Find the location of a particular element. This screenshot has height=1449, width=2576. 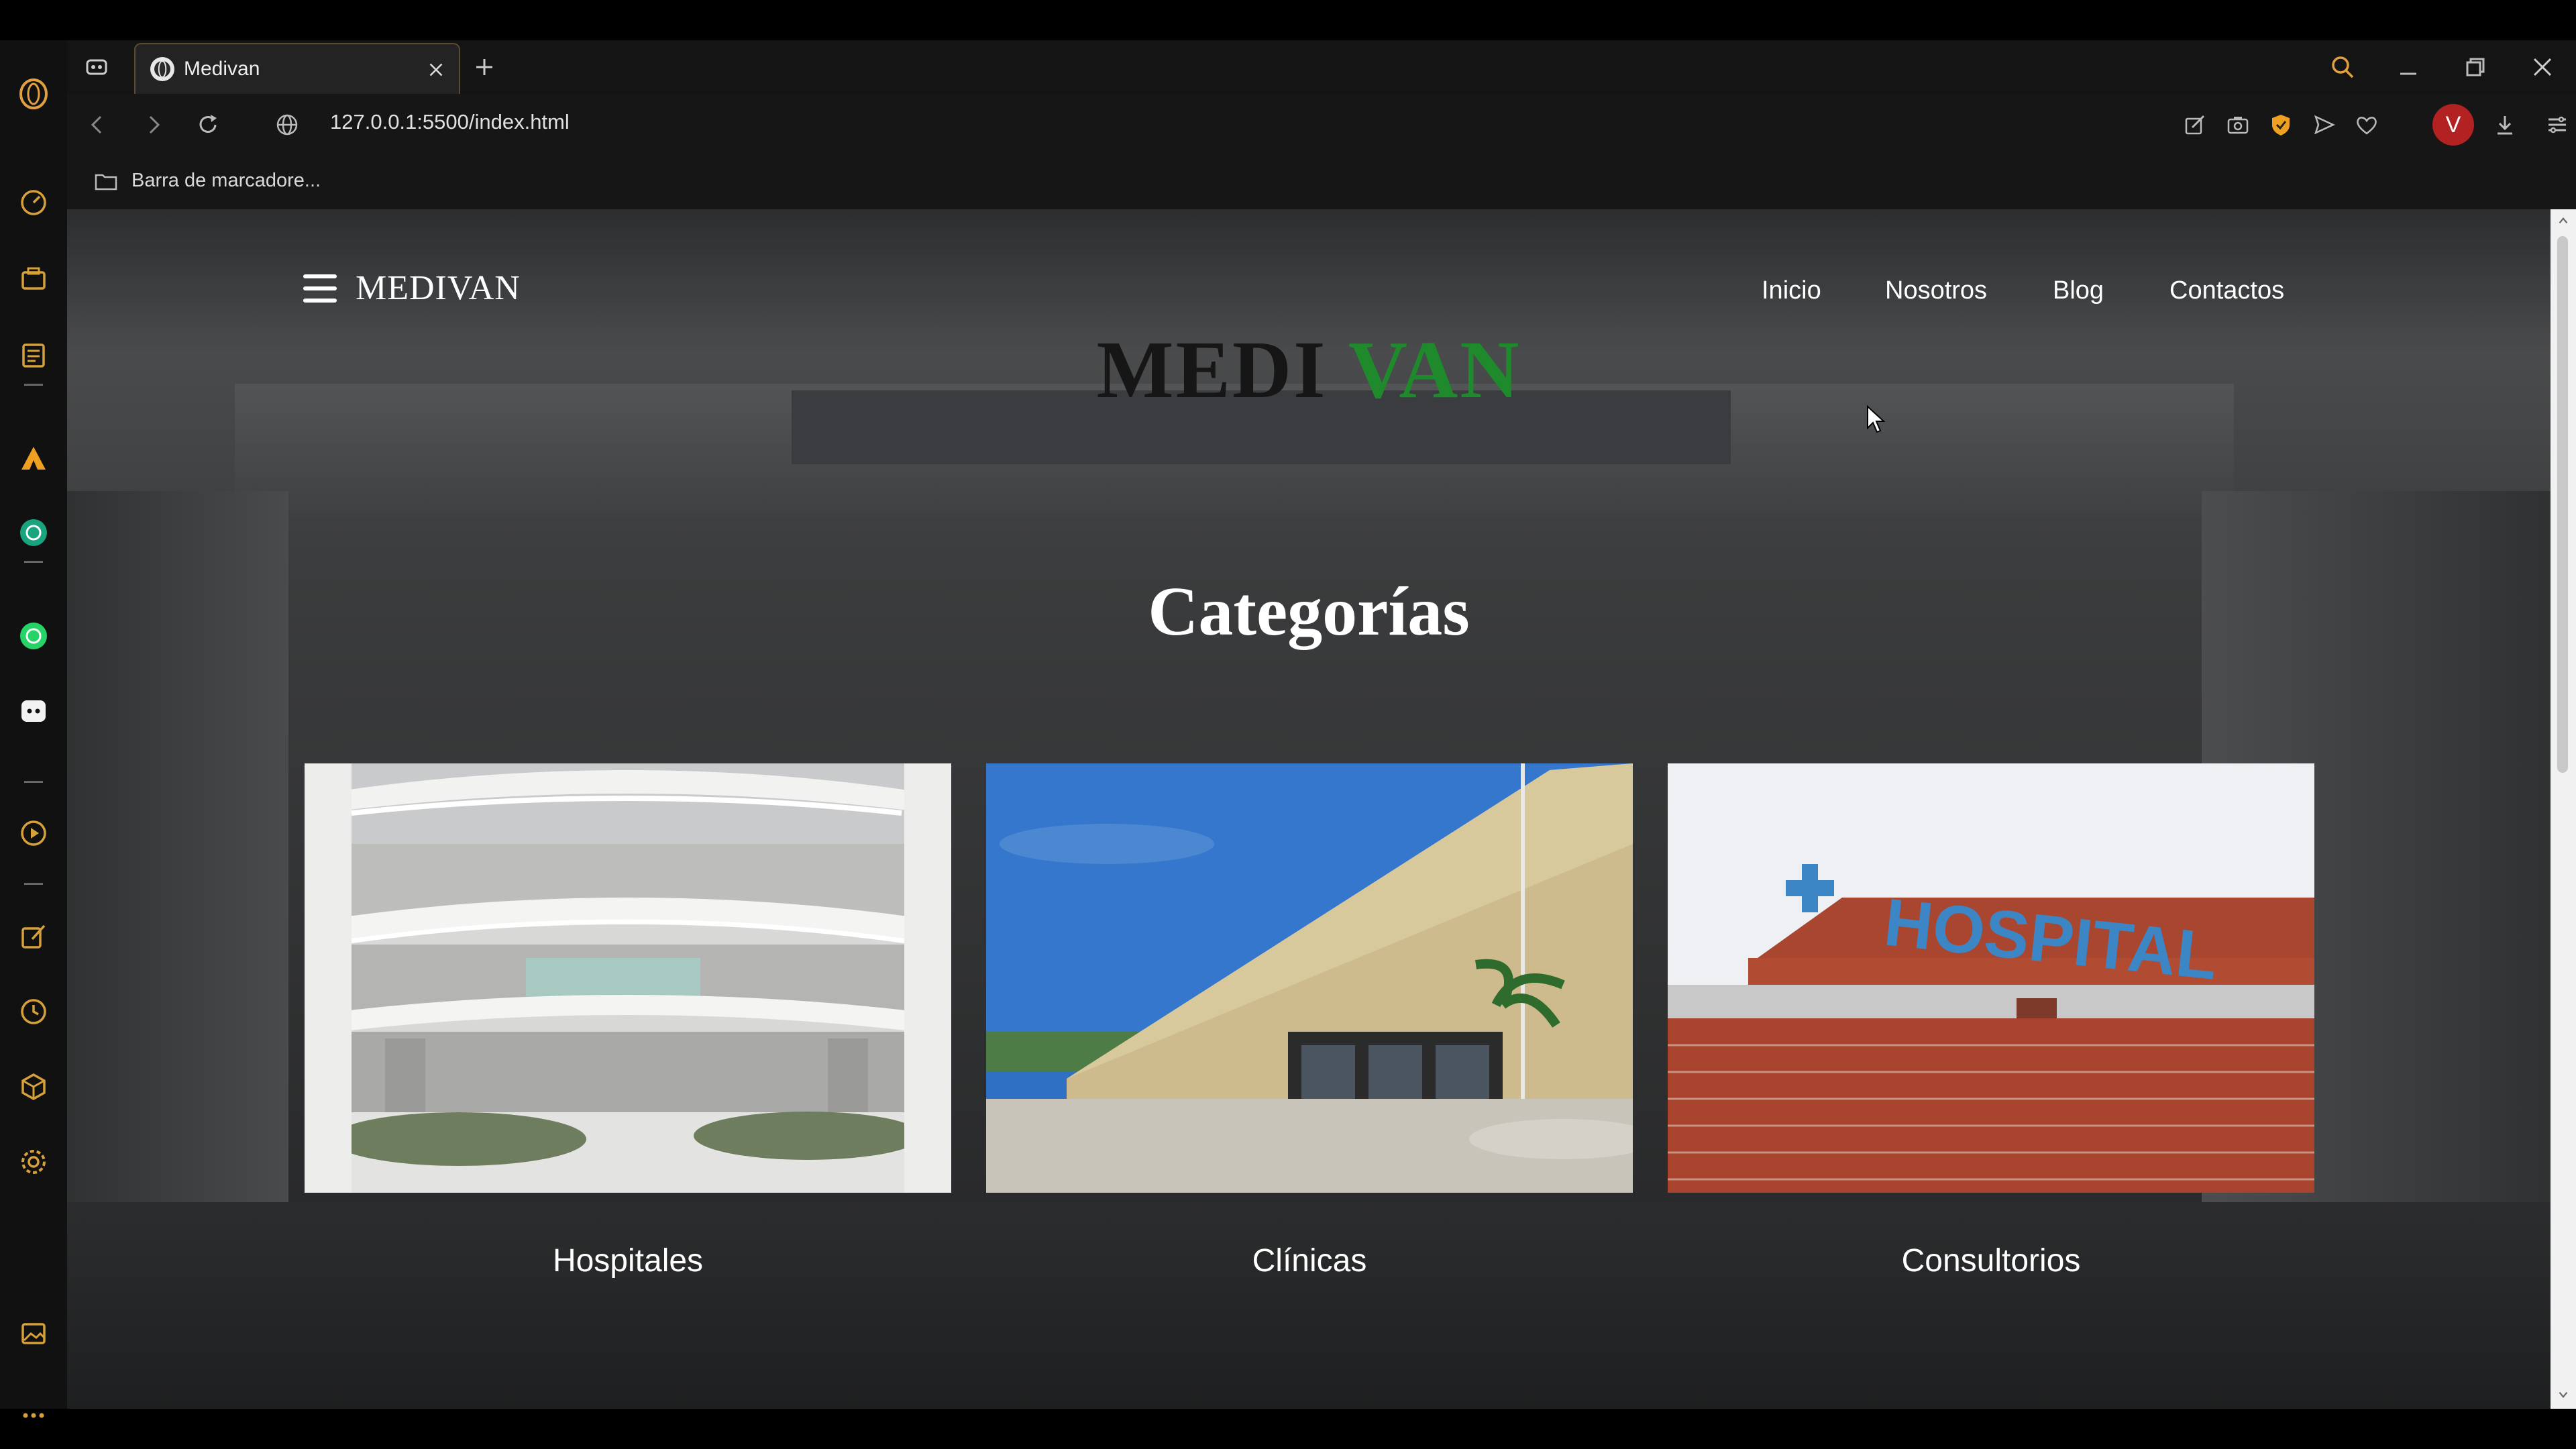

tab-bar: Medivan is located at coordinates (1321, 67).